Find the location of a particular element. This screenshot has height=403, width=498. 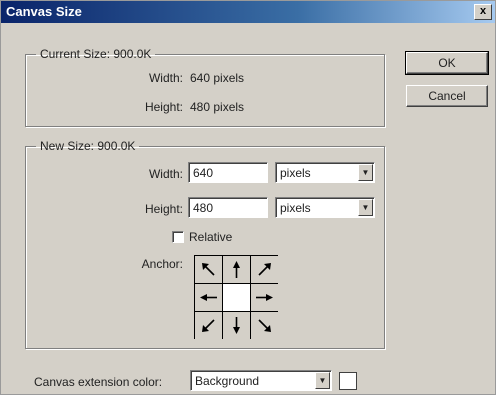

arrow-up-left-icon is located at coordinates (208, 269).